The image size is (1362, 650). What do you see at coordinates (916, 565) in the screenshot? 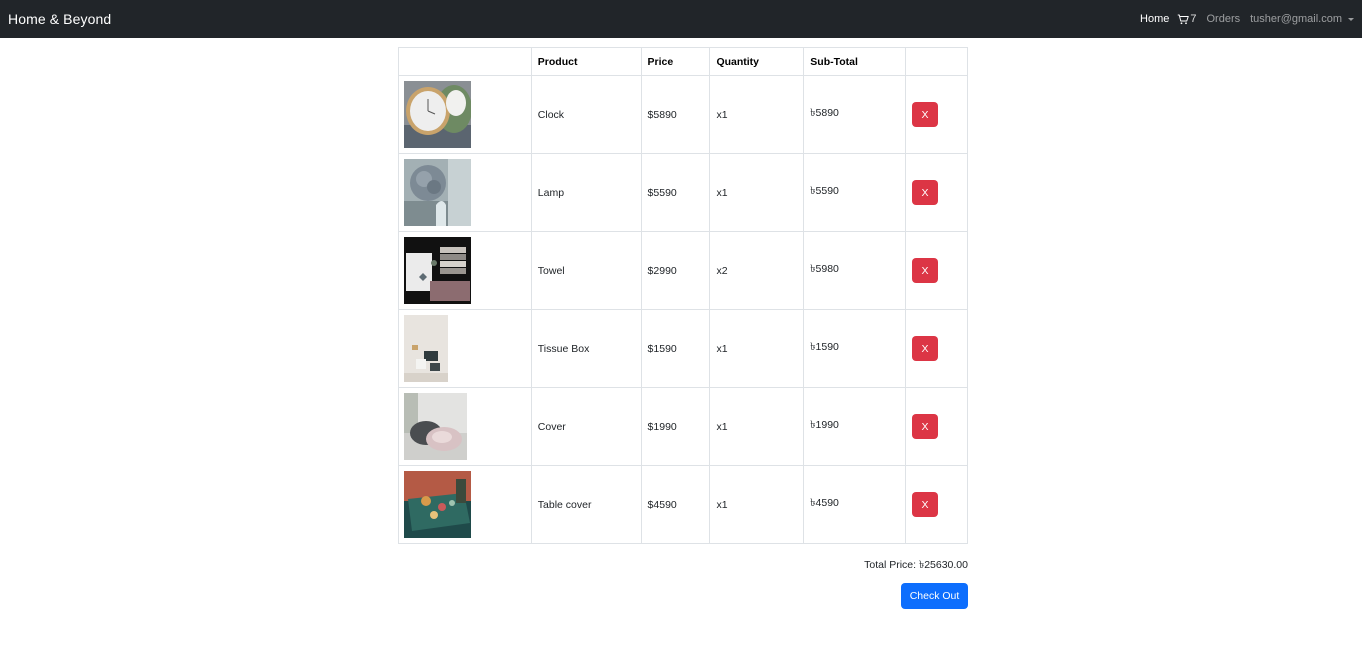
I see `total-price: Total Price: ৳25630.00` at bounding box center [916, 565].